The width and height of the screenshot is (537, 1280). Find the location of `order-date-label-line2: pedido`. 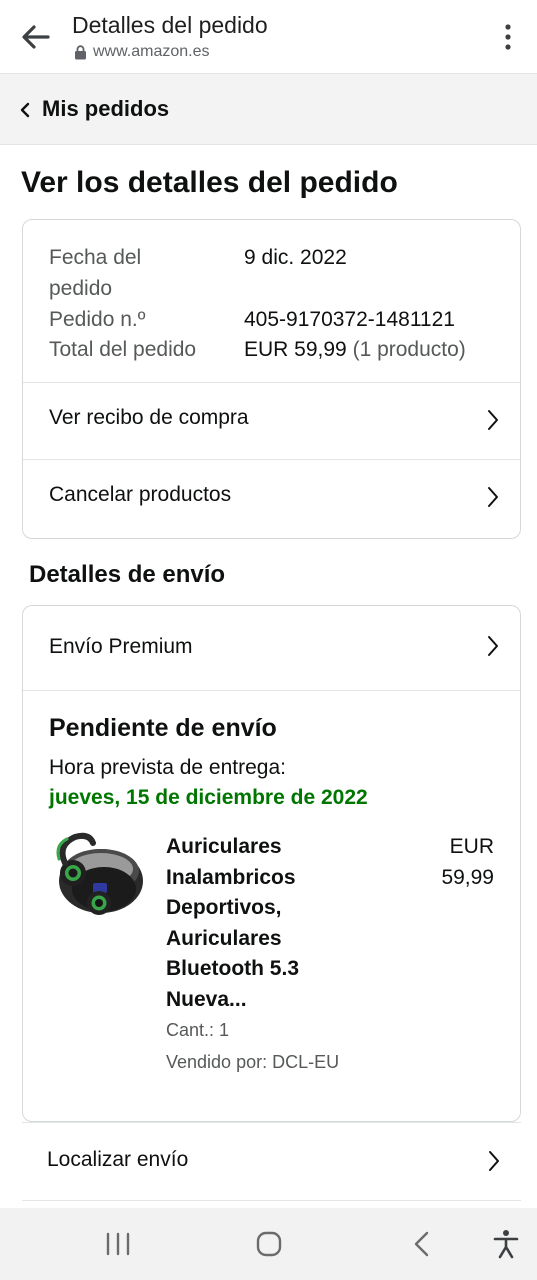

order-date-label-line2: pedido is located at coordinates (81, 288).